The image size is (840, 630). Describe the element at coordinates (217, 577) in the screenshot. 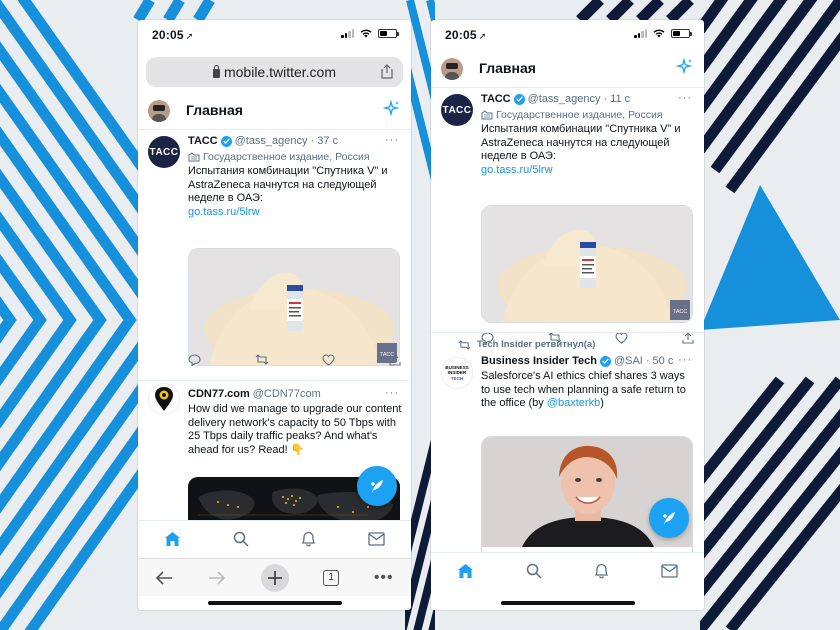

I see `forward-icon` at that location.